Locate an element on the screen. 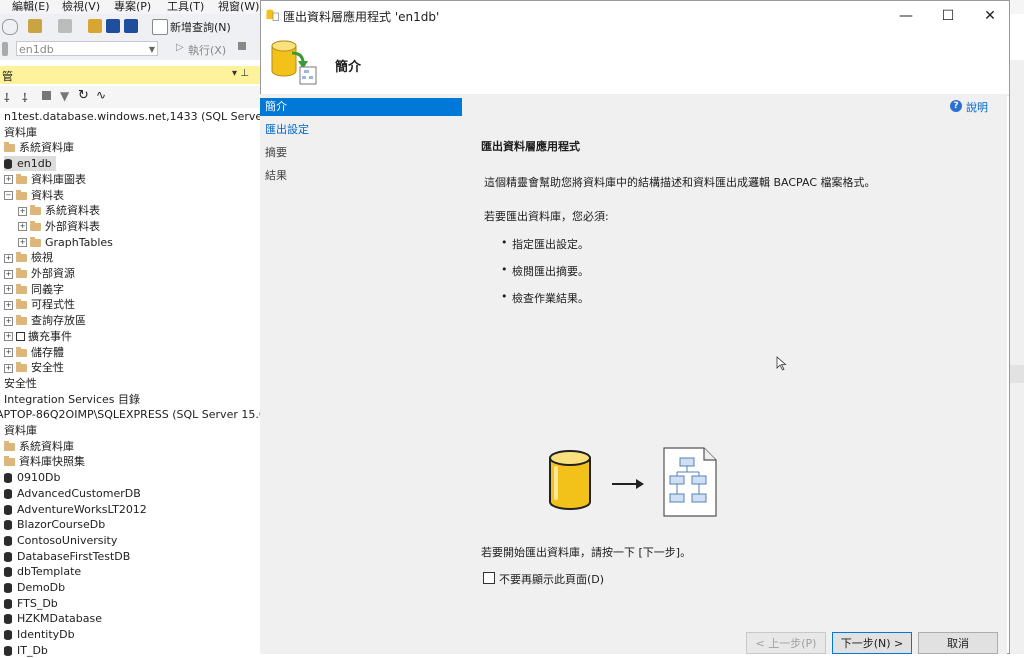 The height and width of the screenshot is (658, 1024). tree-node: + 外部資源 is located at coordinates (39, 273).